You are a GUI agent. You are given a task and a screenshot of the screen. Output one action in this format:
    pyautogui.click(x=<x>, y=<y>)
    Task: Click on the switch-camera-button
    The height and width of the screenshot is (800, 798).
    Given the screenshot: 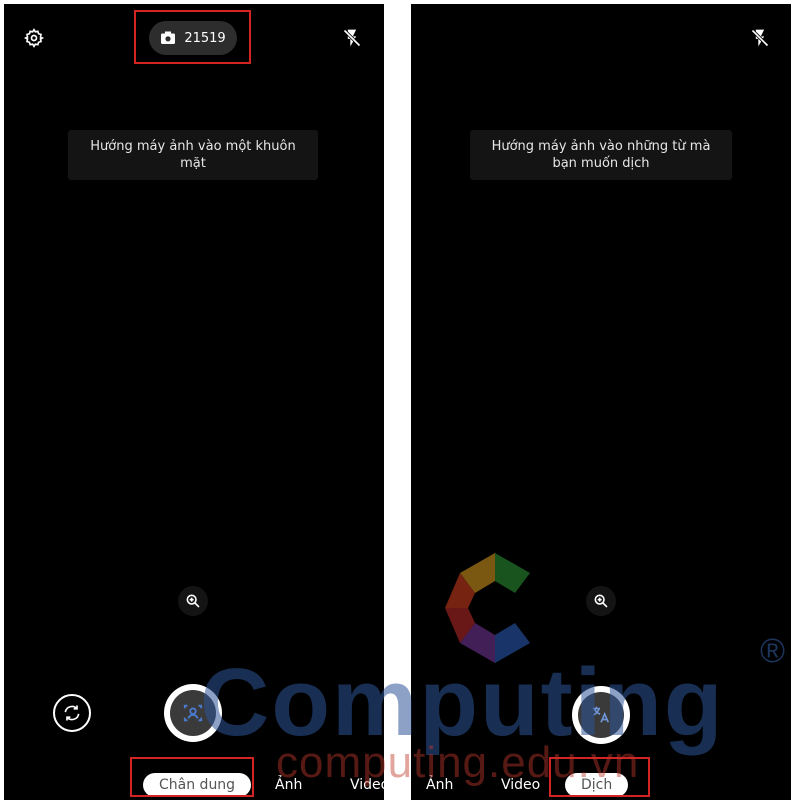 What is the action you would take?
    pyautogui.click(x=72, y=713)
    